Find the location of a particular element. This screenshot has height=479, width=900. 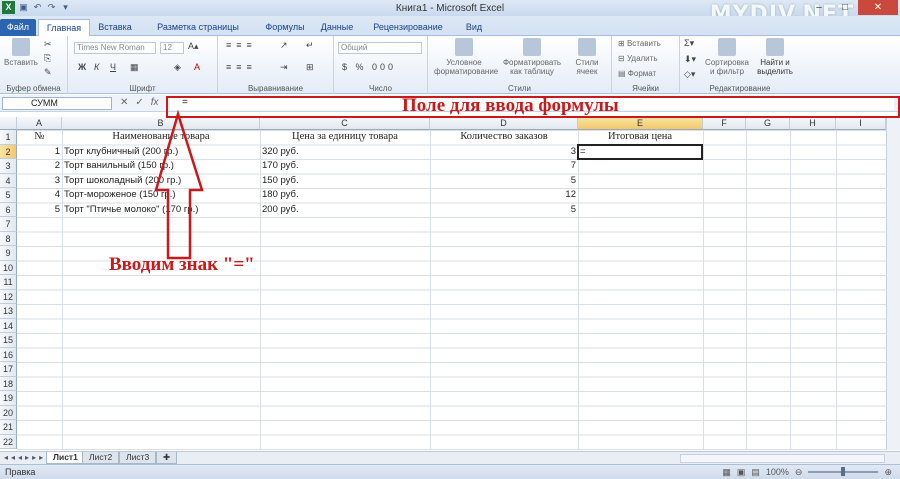

underline-icon: Ч is located at coordinates (113, 67).